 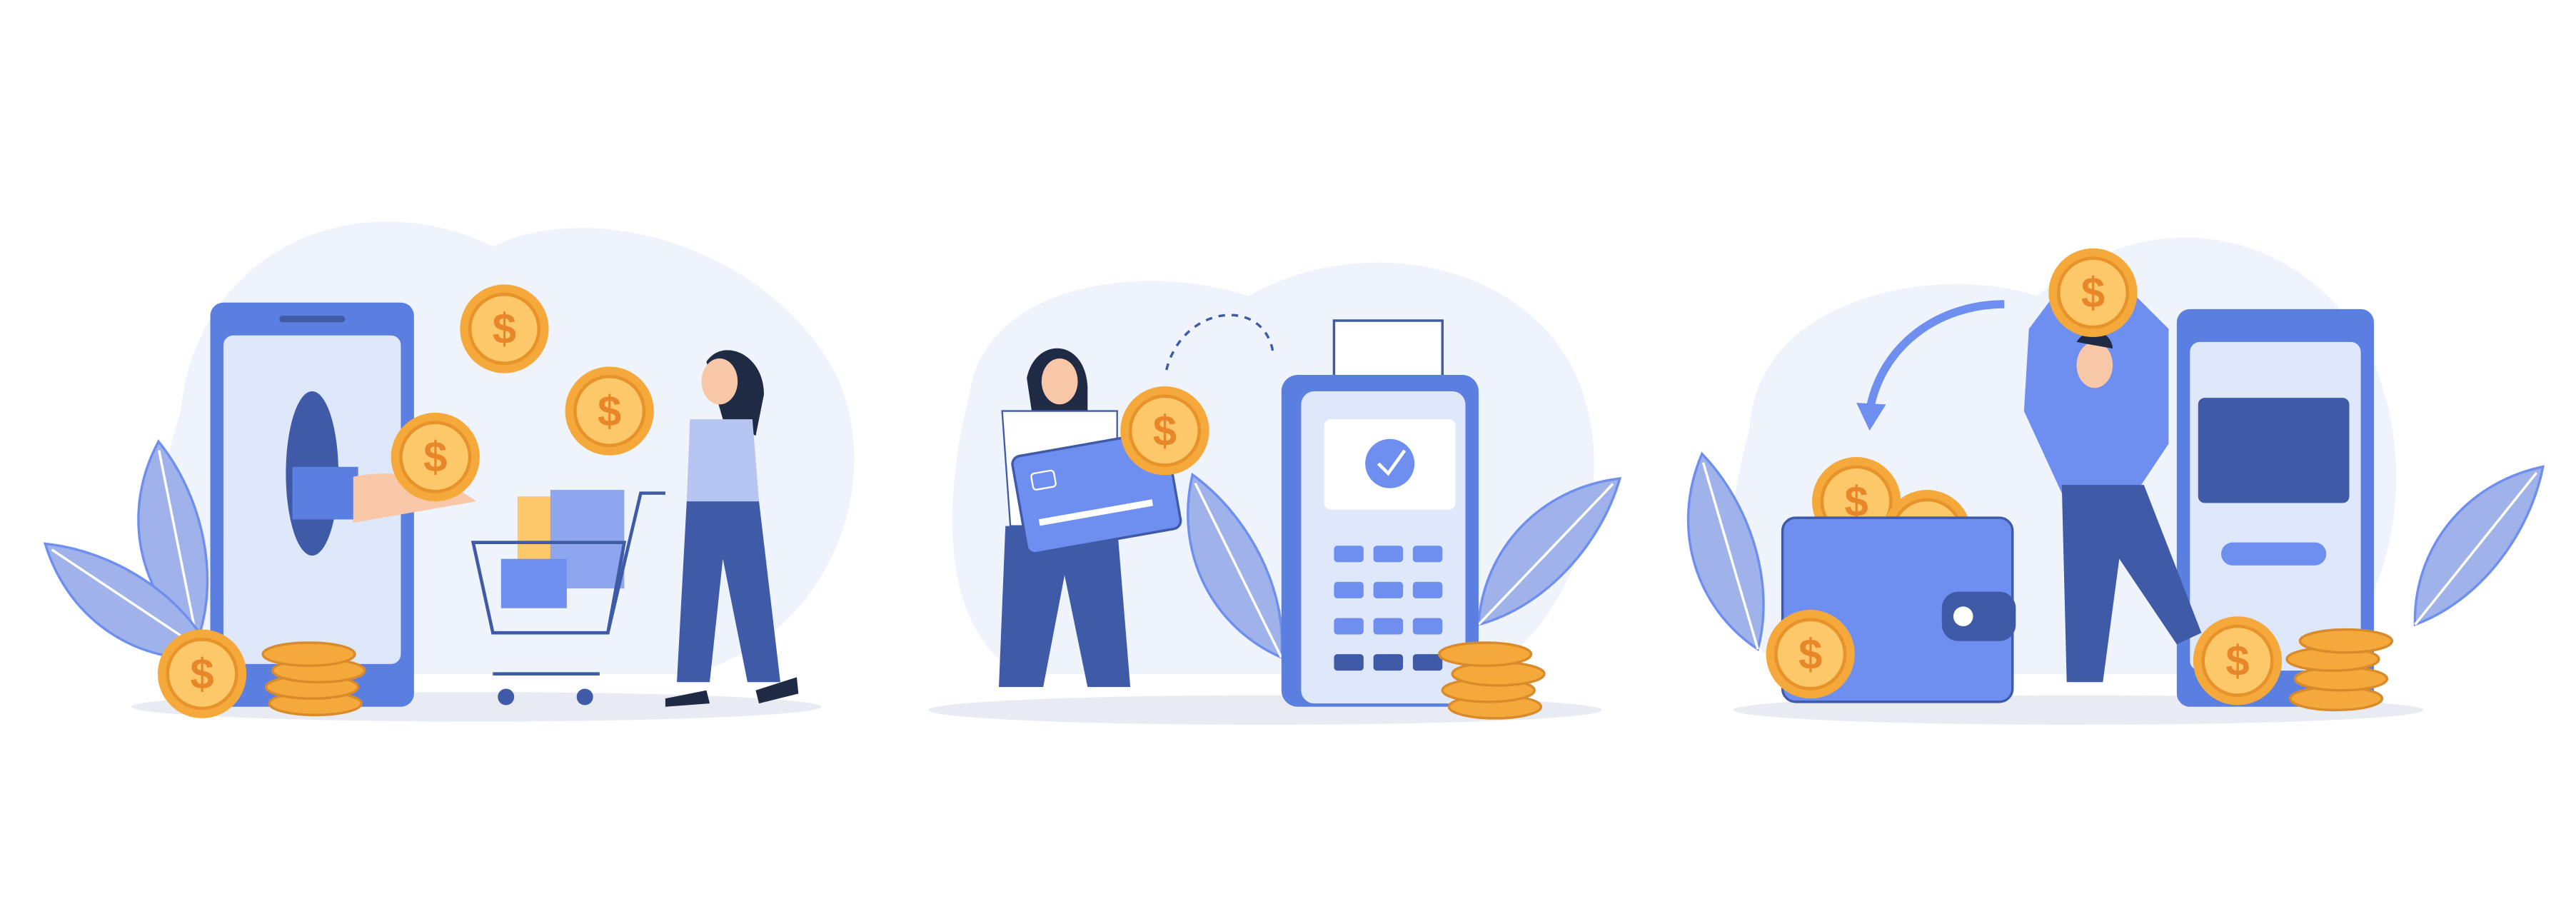 I want to click on leaf-decoration, so click(x=2474, y=544).